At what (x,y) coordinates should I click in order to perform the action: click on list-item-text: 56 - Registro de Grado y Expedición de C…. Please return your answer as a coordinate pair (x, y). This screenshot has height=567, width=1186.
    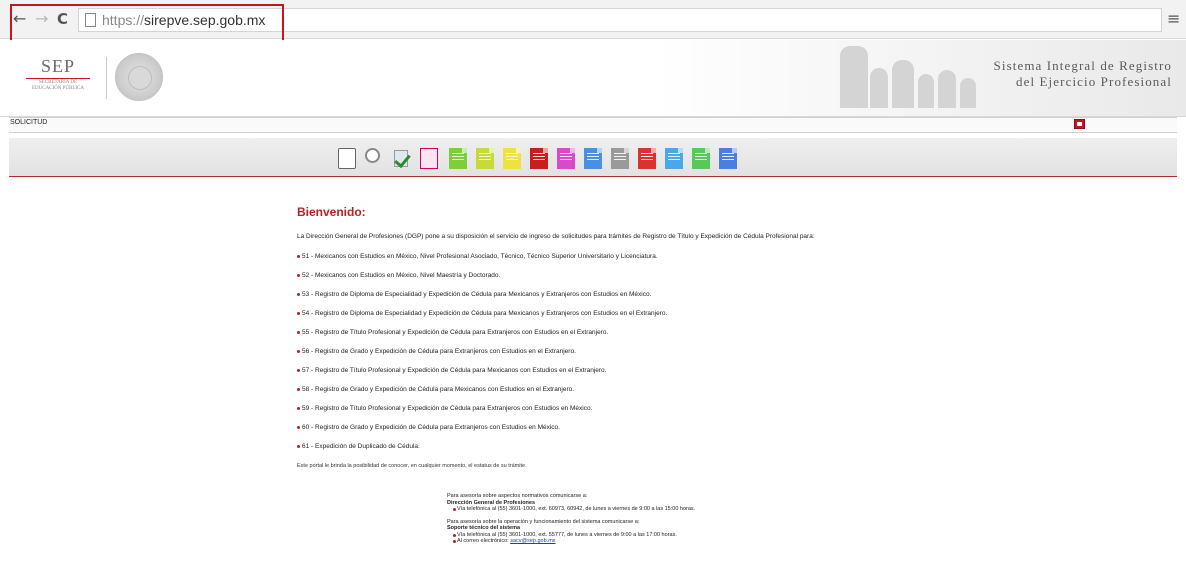
    Looking at the image, I should click on (439, 351).